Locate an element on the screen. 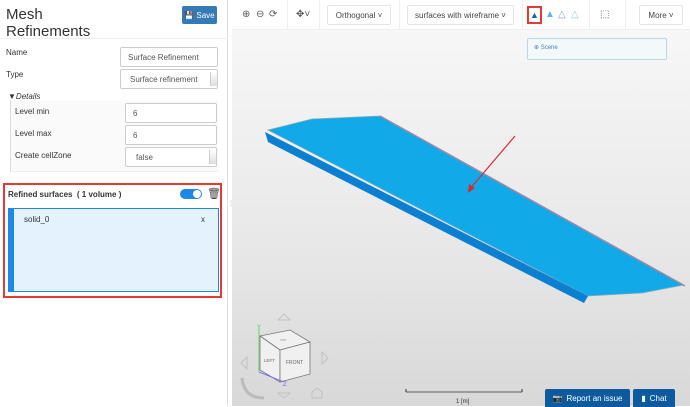  surface-list: solid_0 x is located at coordinates (113, 250).